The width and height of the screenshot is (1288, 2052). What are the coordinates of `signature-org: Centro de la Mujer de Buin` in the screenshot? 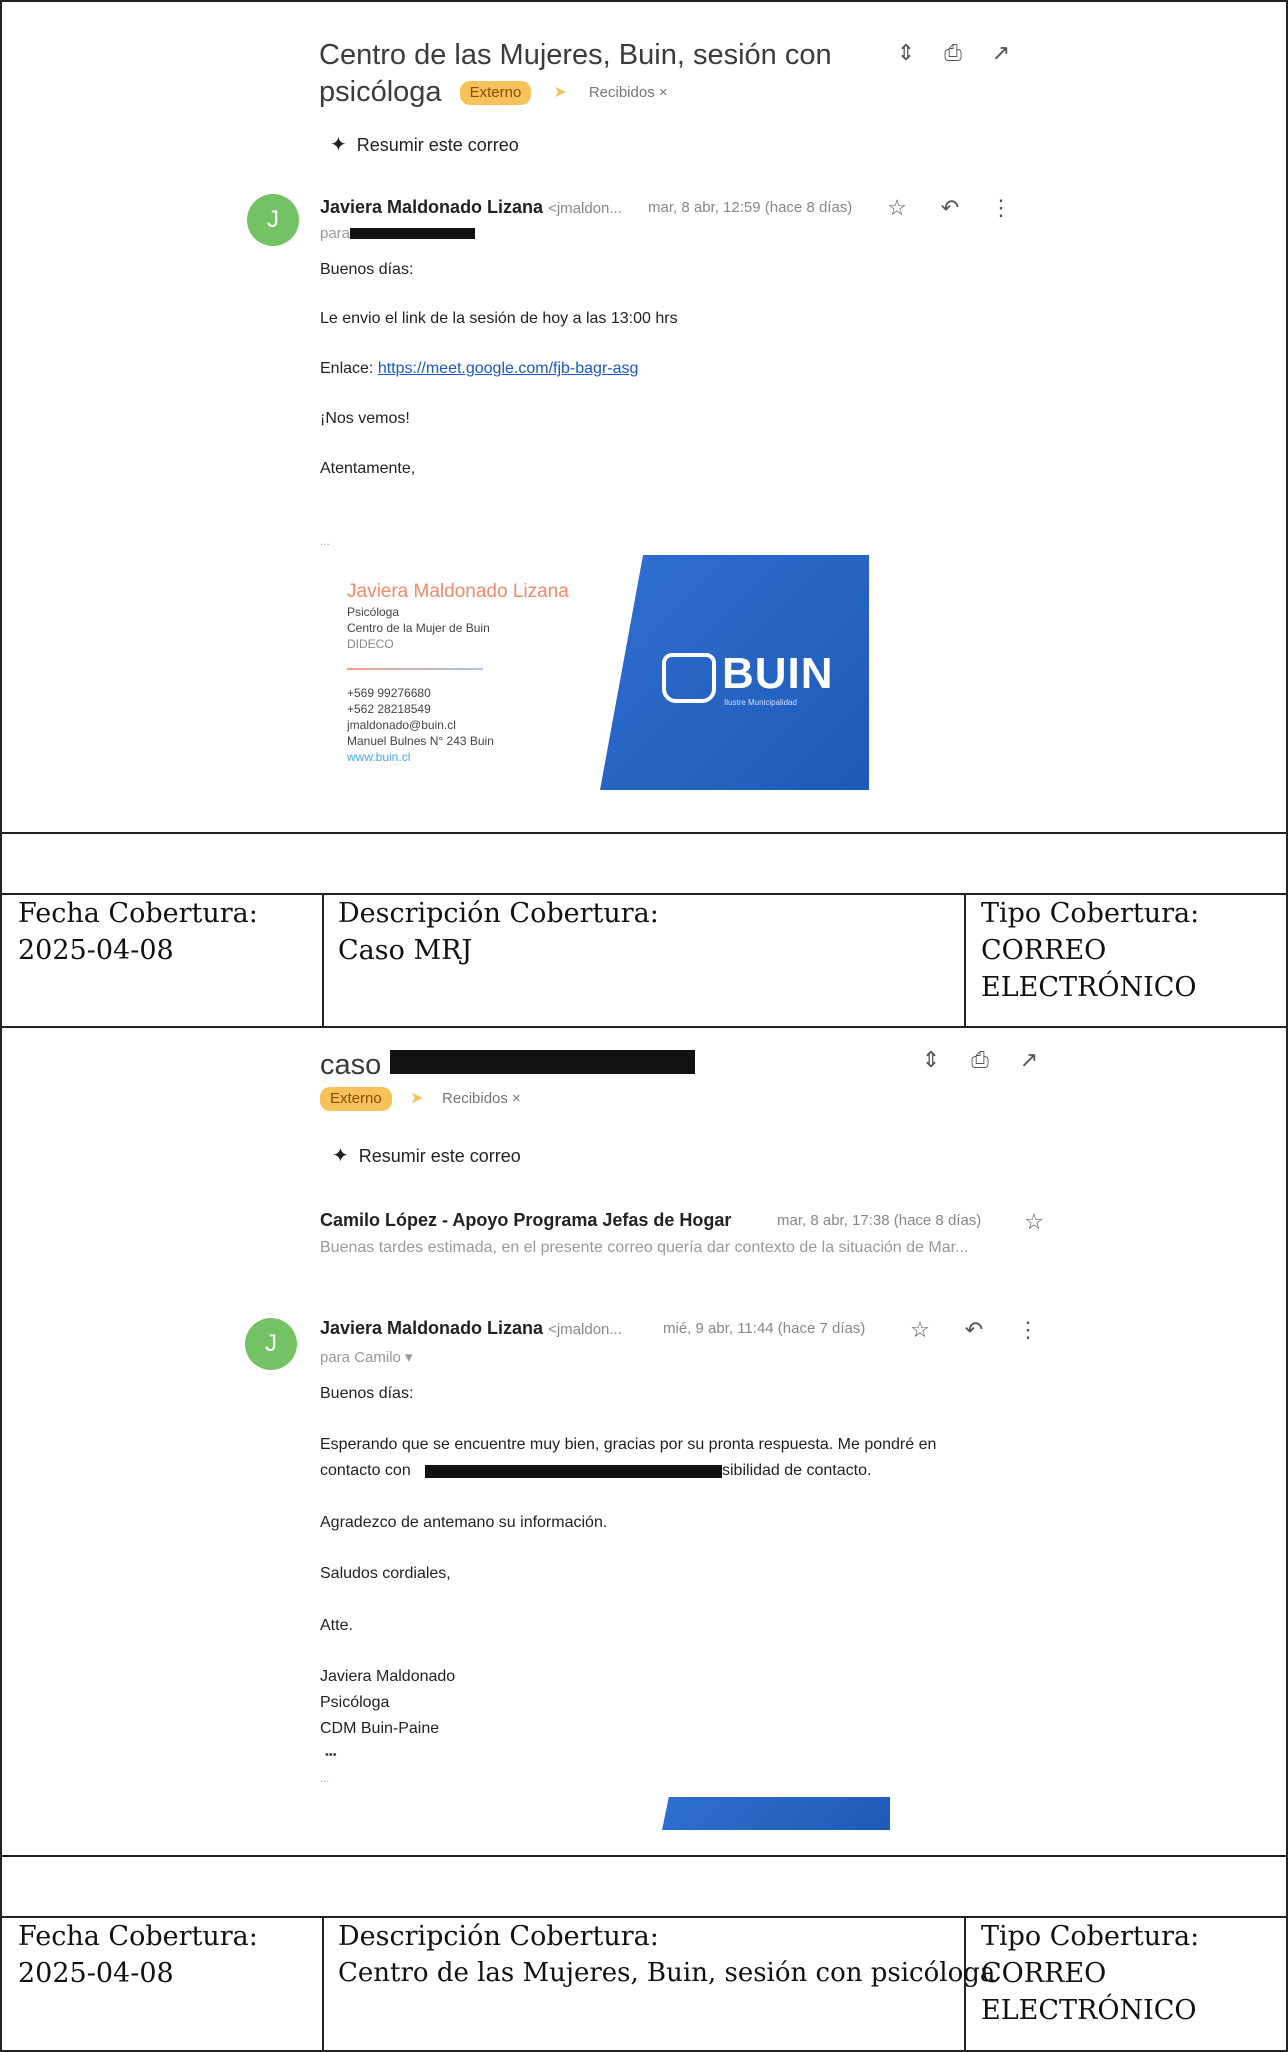 It's located at (418, 628).